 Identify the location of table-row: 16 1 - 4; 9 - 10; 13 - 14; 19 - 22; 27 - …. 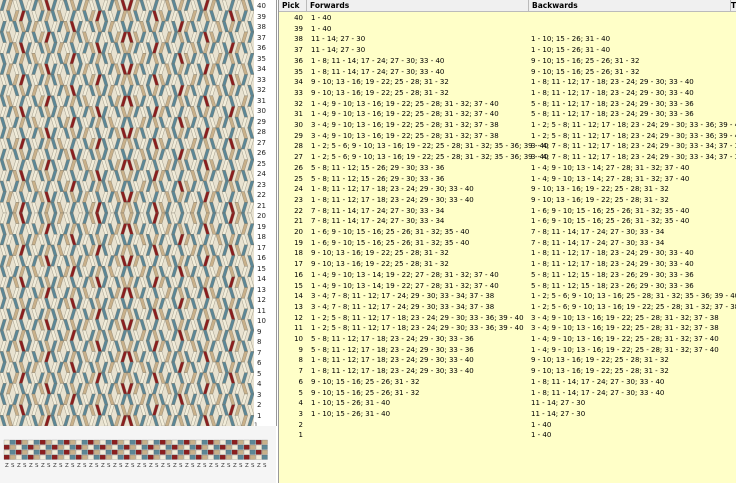
(507, 275).